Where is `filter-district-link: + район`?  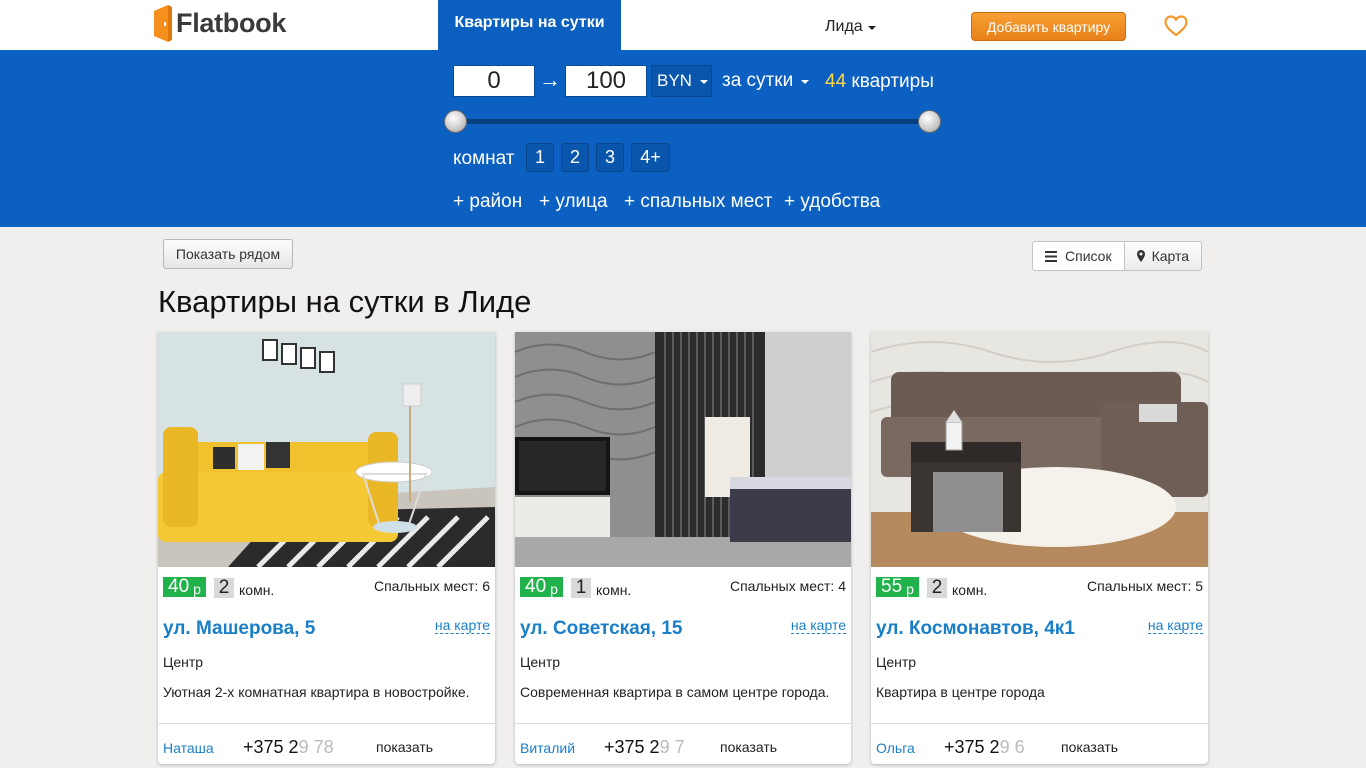 filter-district-link: + район is located at coordinates (487, 202).